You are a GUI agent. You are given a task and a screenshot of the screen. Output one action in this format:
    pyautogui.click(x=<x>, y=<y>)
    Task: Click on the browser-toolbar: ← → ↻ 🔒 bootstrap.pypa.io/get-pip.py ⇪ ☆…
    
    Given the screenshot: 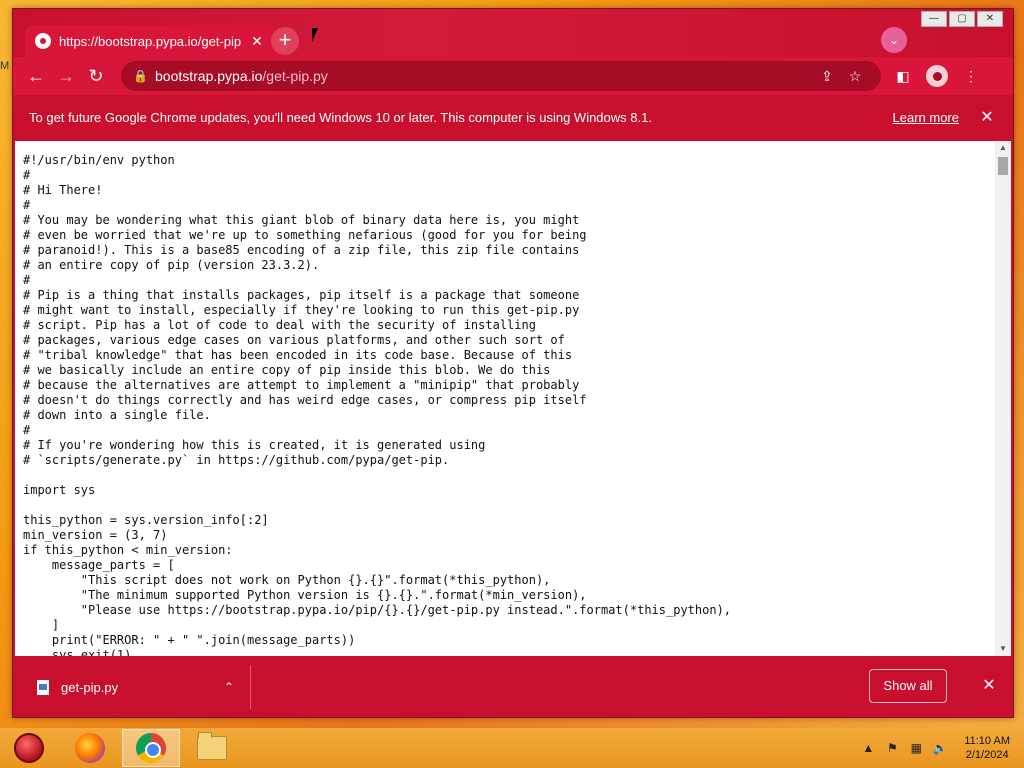 What is the action you would take?
    pyautogui.click(x=513, y=76)
    